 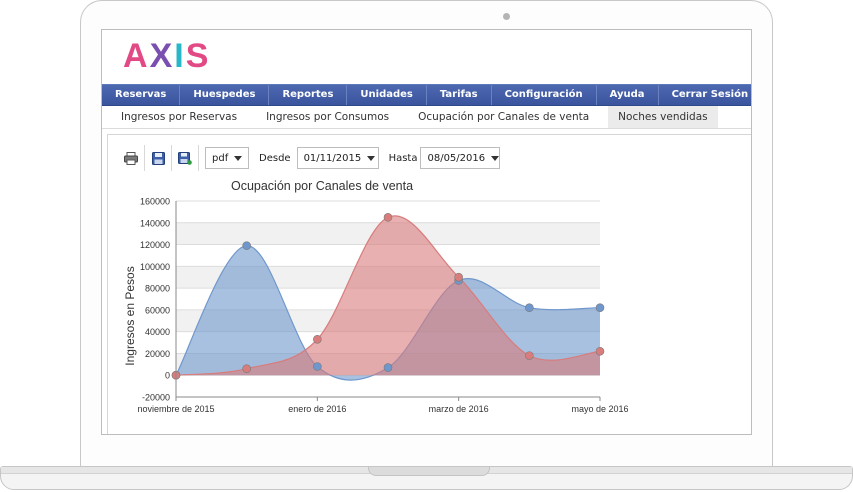 I want to click on menu-item-reportes: Reportes, so click(x=308, y=95).